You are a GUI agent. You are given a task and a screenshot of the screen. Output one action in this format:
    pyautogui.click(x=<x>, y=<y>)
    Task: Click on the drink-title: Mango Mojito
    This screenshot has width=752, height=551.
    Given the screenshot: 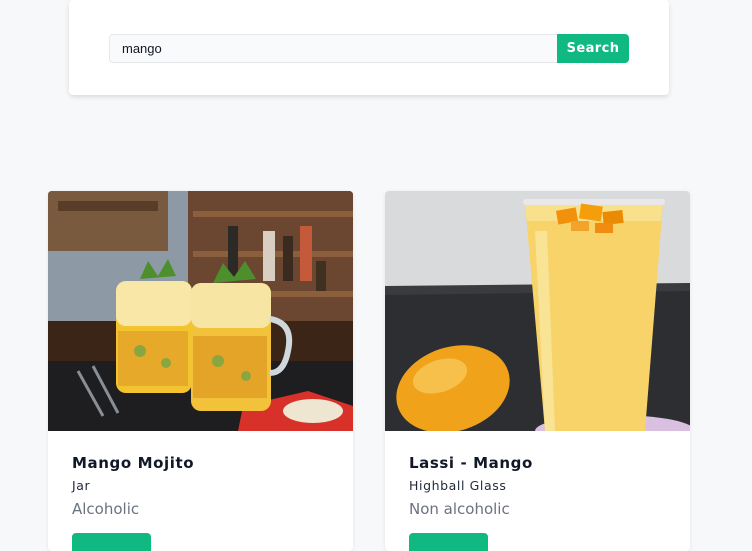 What is the action you would take?
    pyautogui.click(x=133, y=463)
    